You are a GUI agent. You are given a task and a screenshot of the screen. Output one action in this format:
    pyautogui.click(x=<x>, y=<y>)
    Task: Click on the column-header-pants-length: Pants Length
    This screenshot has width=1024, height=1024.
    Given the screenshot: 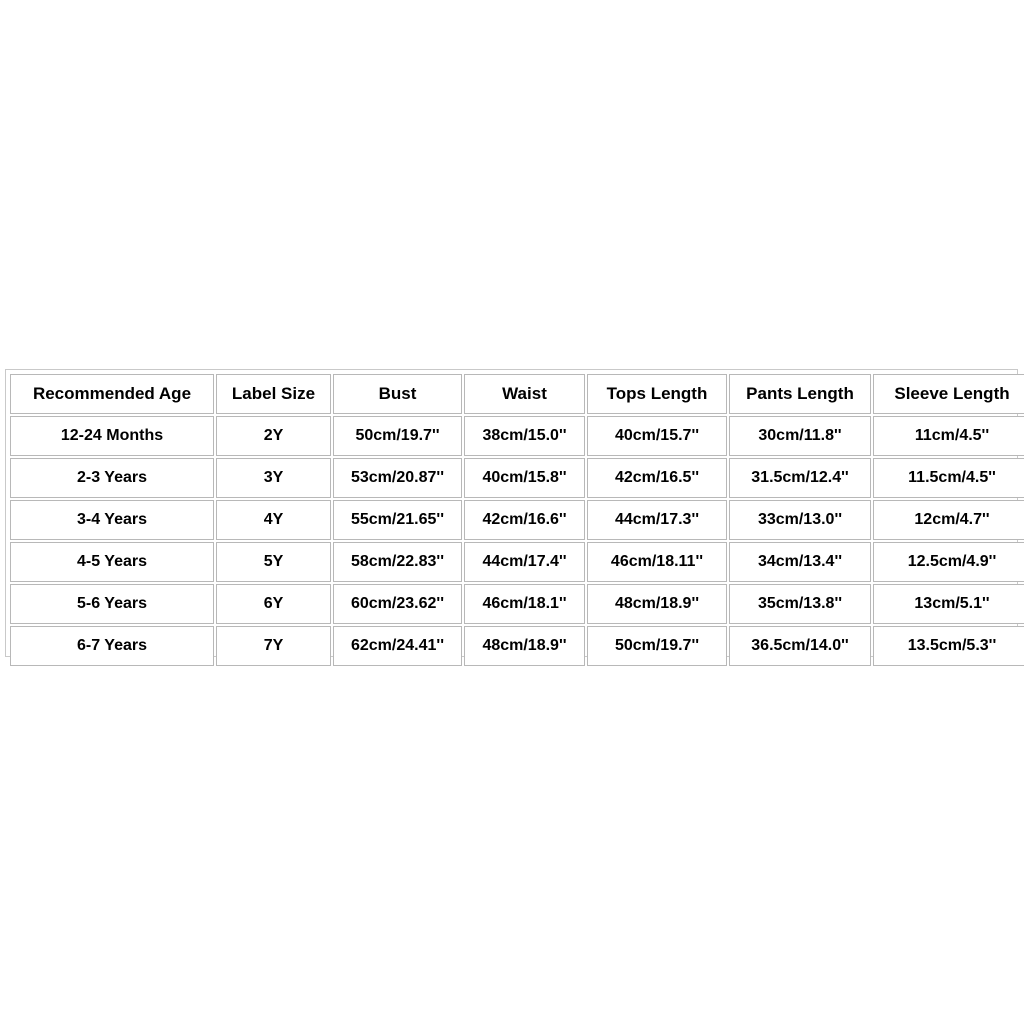 What is the action you would take?
    pyautogui.click(x=800, y=394)
    